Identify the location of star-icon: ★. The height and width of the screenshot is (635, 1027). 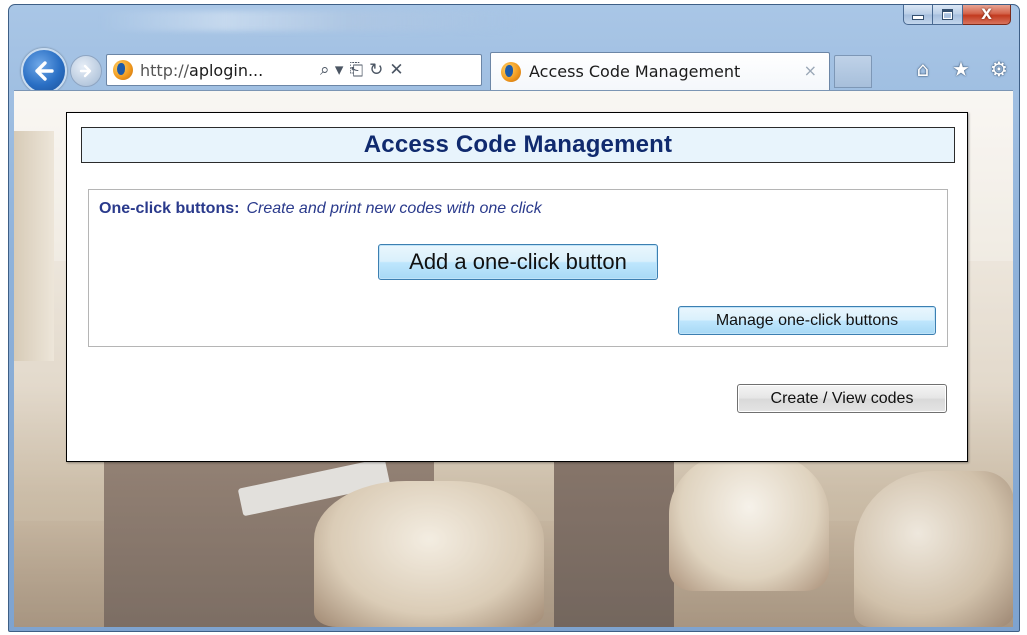
(961, 69).